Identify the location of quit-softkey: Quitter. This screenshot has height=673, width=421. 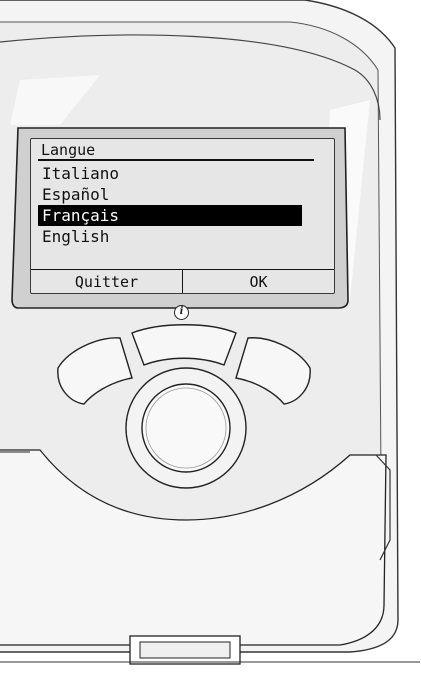
(106, 282).